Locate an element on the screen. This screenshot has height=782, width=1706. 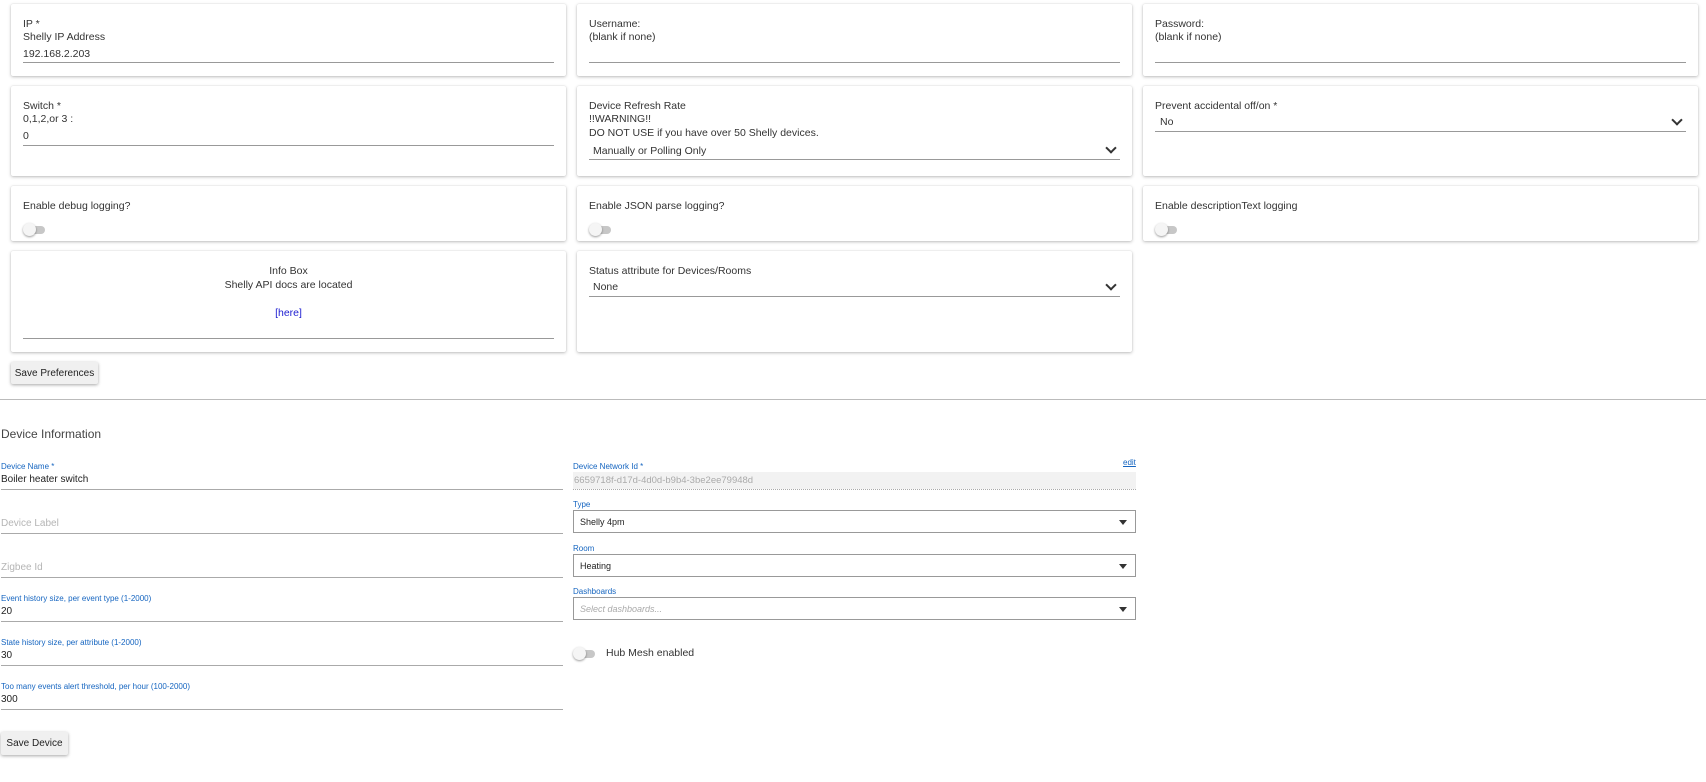
room-label: Room is located at coordinates (584, 548).